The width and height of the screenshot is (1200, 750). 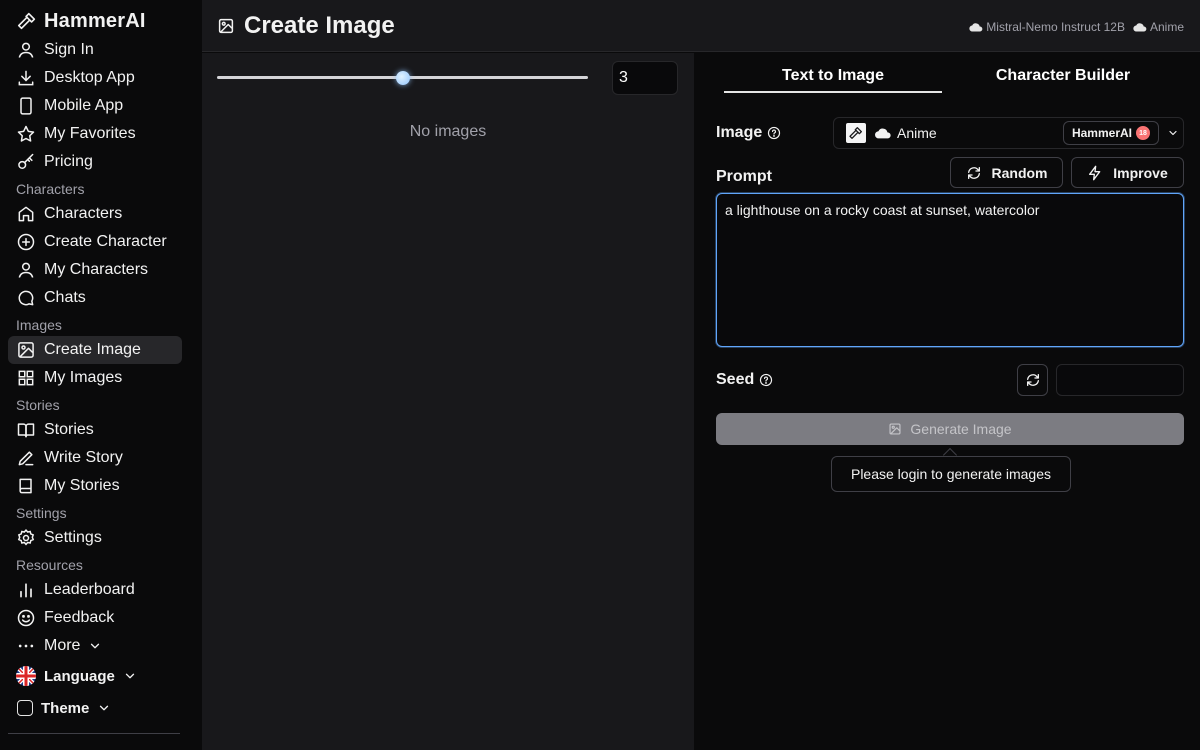 I want to click on seed-randomize-button, so click(x=1032, y=380).